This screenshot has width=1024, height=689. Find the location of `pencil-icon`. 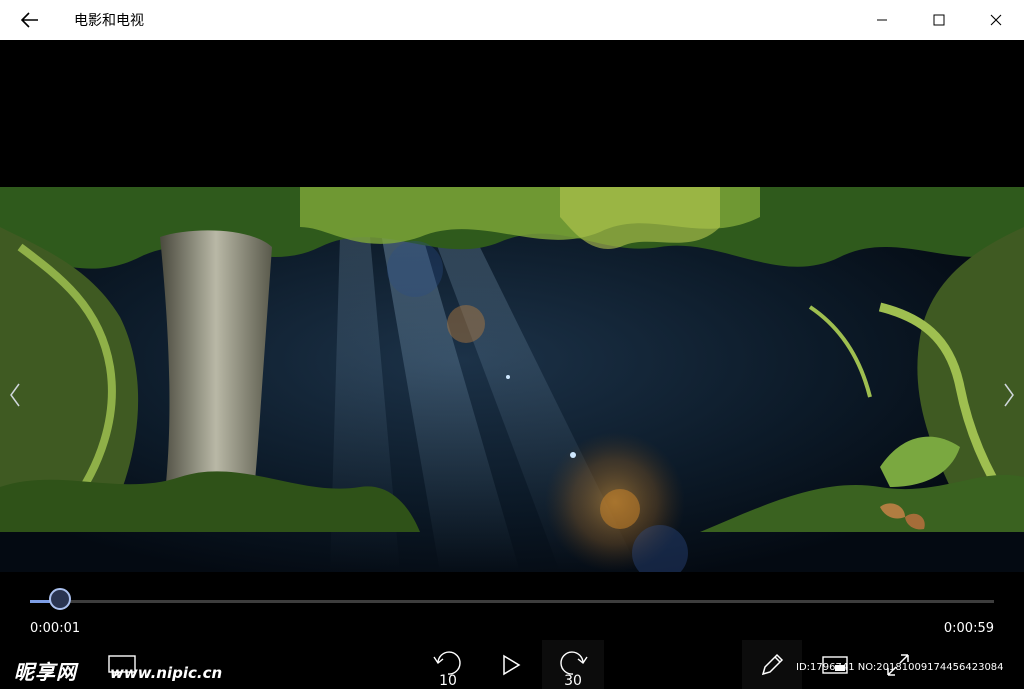

pencil-icon is located at coordinates (772, 664).